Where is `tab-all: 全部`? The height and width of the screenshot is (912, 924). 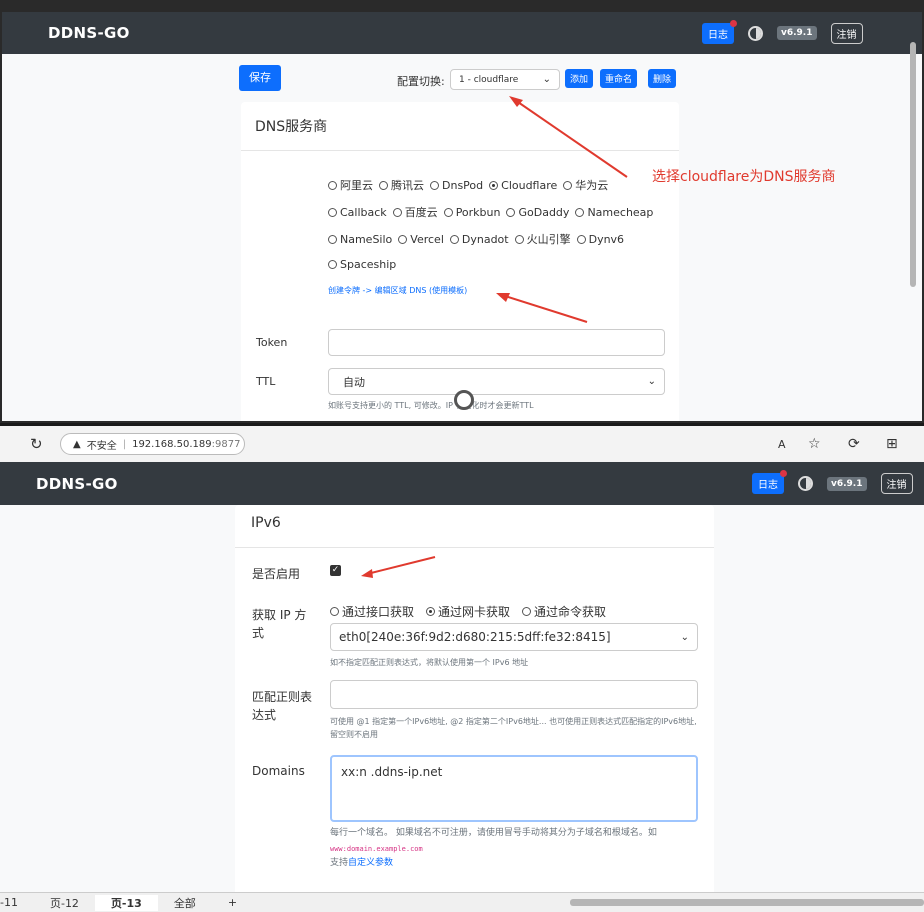
tab-all: 全部 is located at coordinates (185, 903).